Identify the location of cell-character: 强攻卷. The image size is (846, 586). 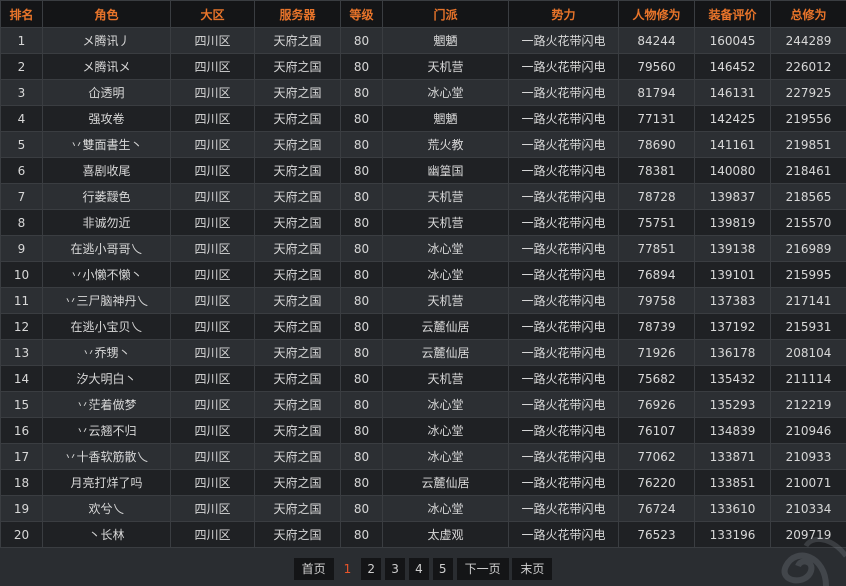
(106, 118).